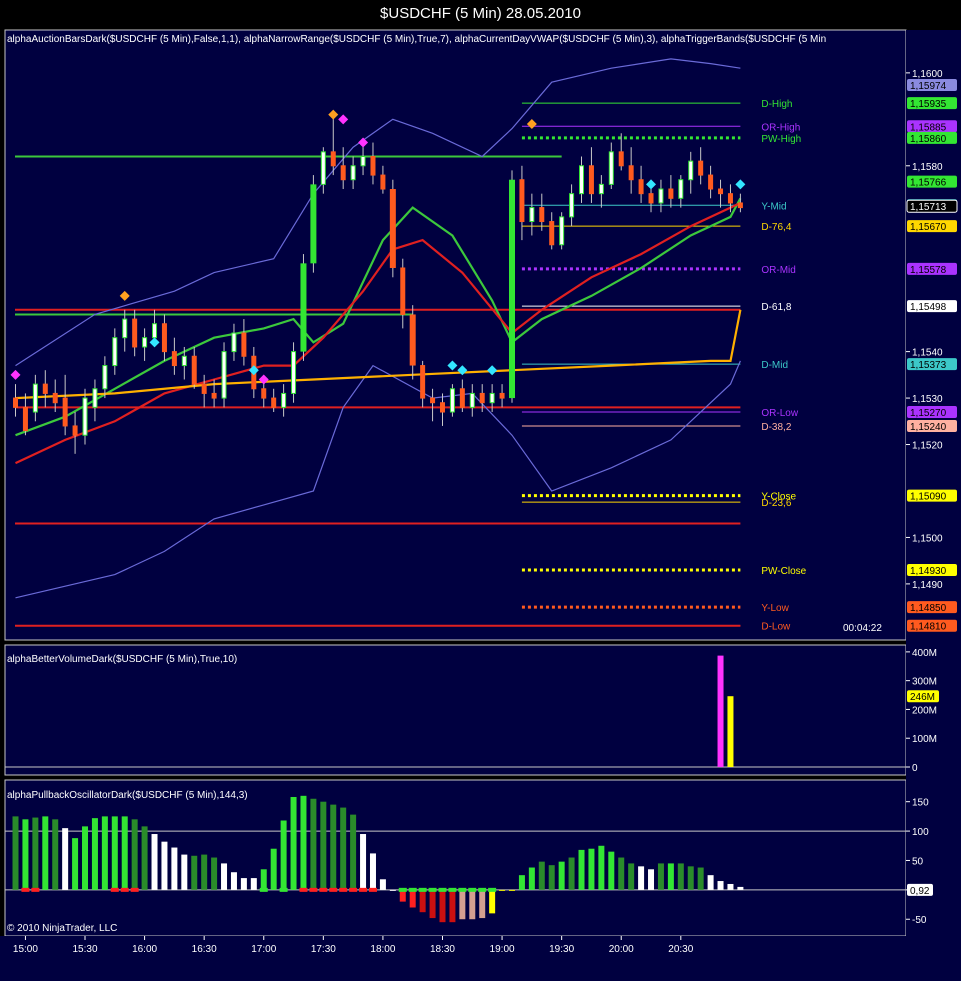 This screenshot has width=961, height=981. What do you see at coordinates (924, 682) in the screenshot?
I see `volume-tick-label: 300M` at bounding box center [924, 682].